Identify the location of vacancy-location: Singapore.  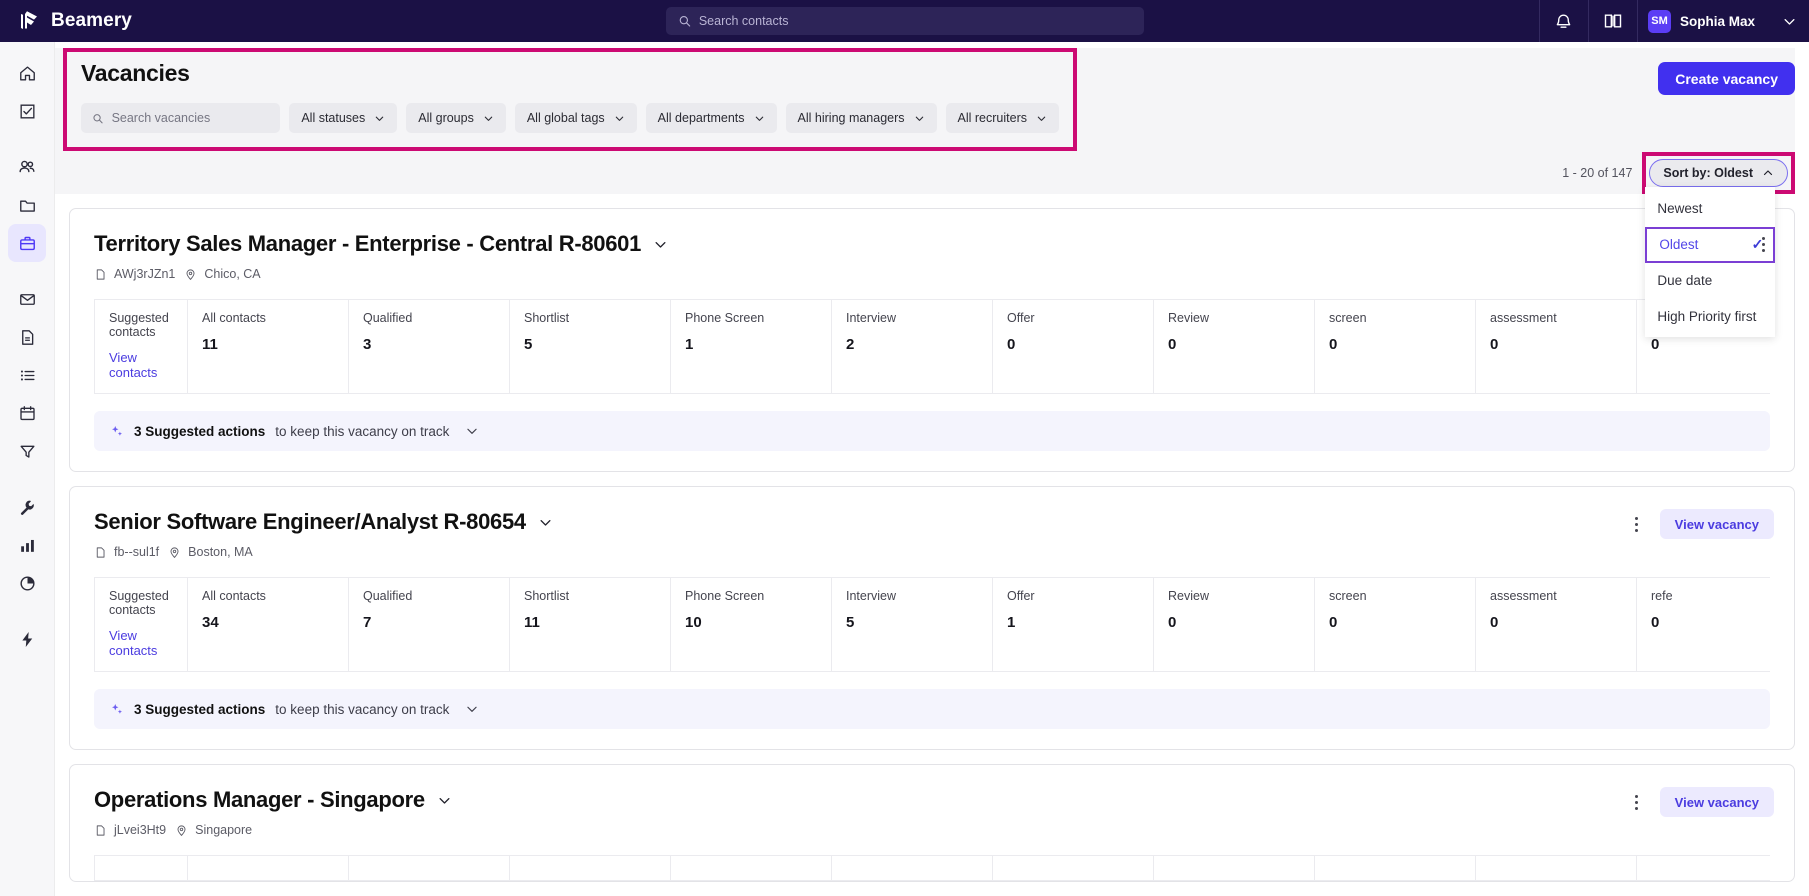
(213, 830).